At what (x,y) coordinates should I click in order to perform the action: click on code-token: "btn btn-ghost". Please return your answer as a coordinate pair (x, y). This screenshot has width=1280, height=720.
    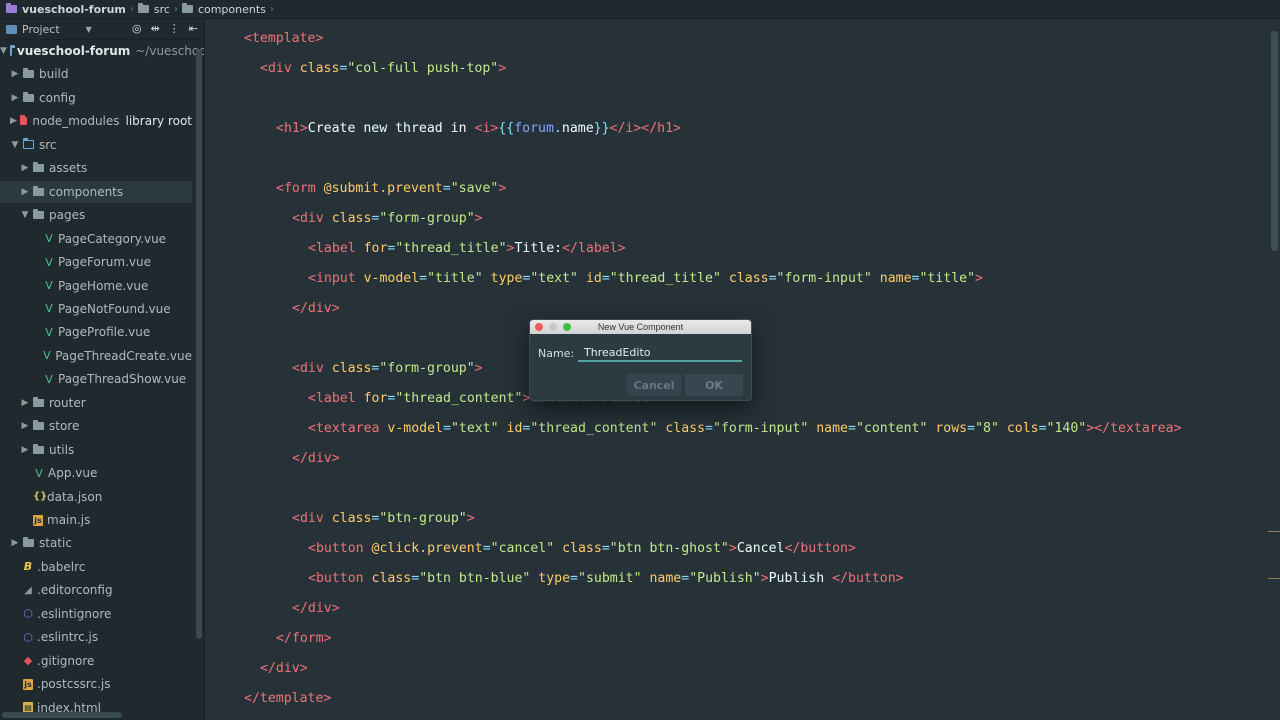
    Looking at the image, I should click on (669, 548).